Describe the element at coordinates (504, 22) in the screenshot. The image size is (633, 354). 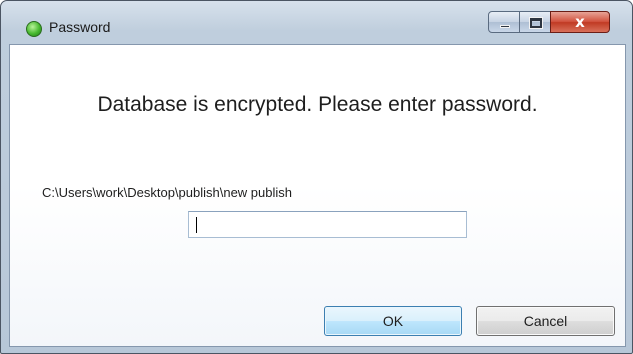
I see `minimize-button` at that location.